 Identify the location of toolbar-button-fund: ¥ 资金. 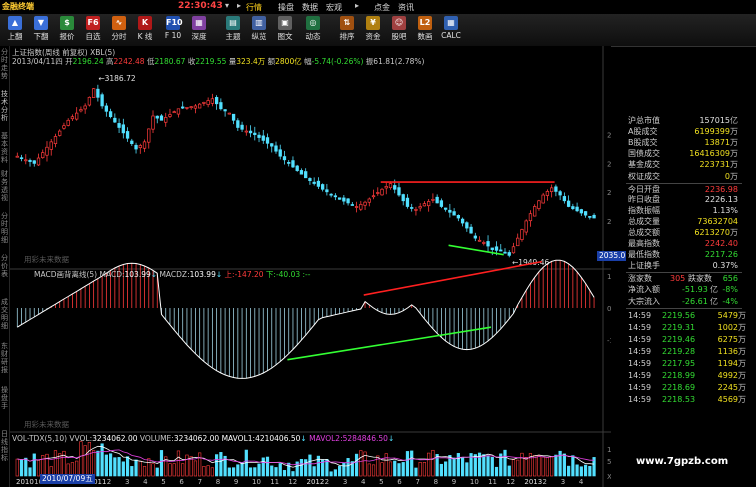
(373, 30).